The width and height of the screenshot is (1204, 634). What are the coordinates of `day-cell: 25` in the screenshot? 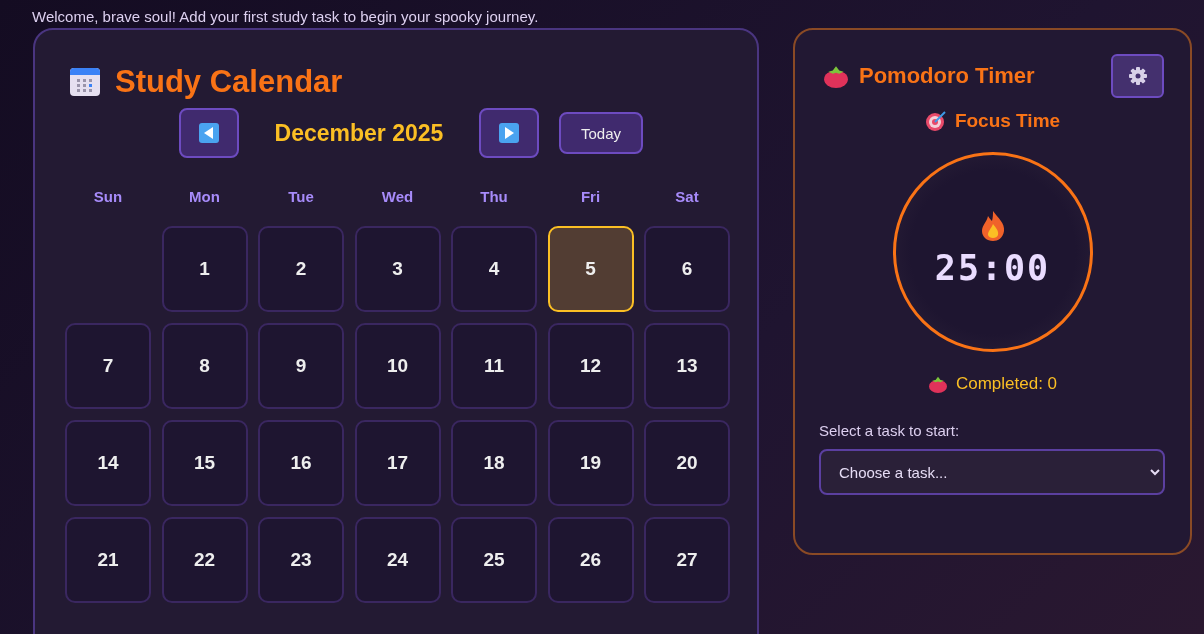 It's located at (494, 560).